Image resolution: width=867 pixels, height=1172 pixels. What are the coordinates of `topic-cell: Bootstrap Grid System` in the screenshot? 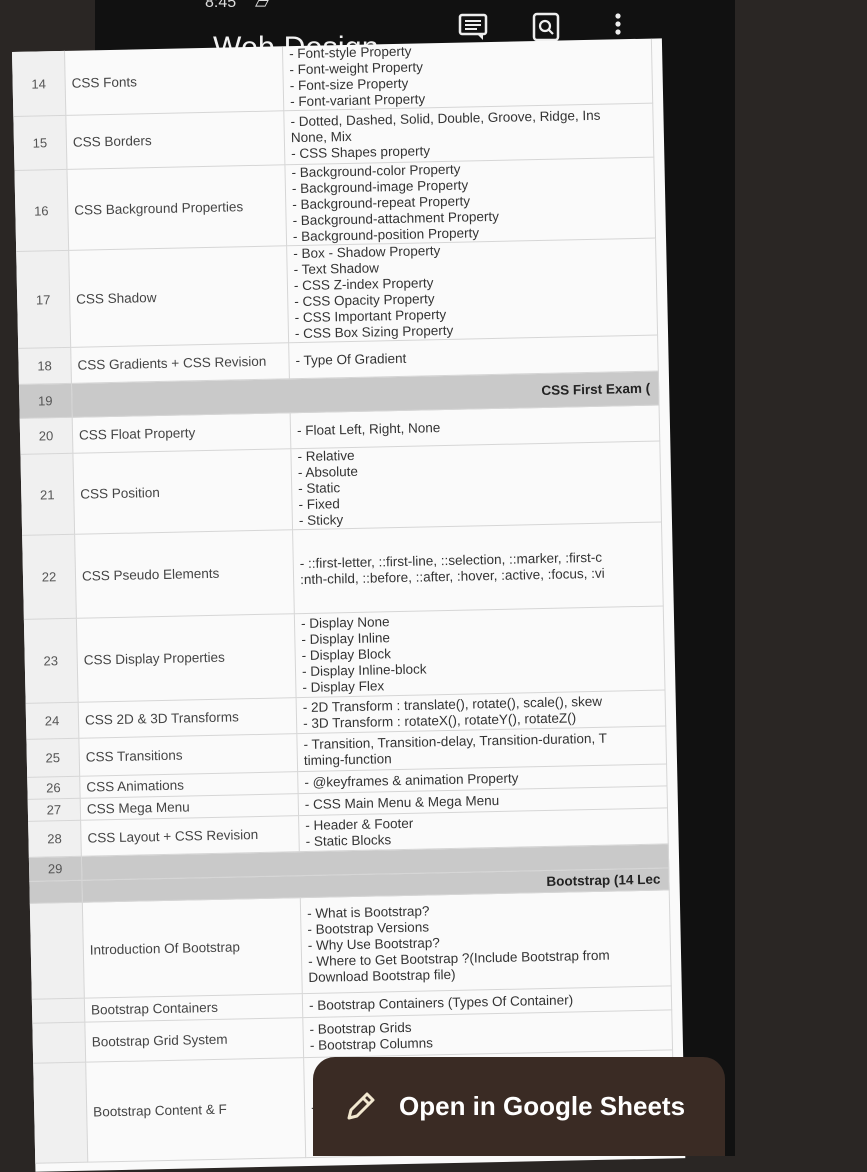 It's located at (194, 1040).